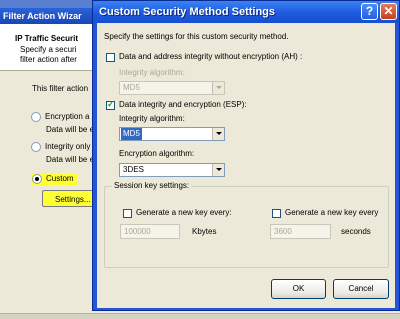  Describe the element at coordinates (184, 212) in the screenshot. I see `kbytes-checkbox-label: Generate a new key every:` at that location.